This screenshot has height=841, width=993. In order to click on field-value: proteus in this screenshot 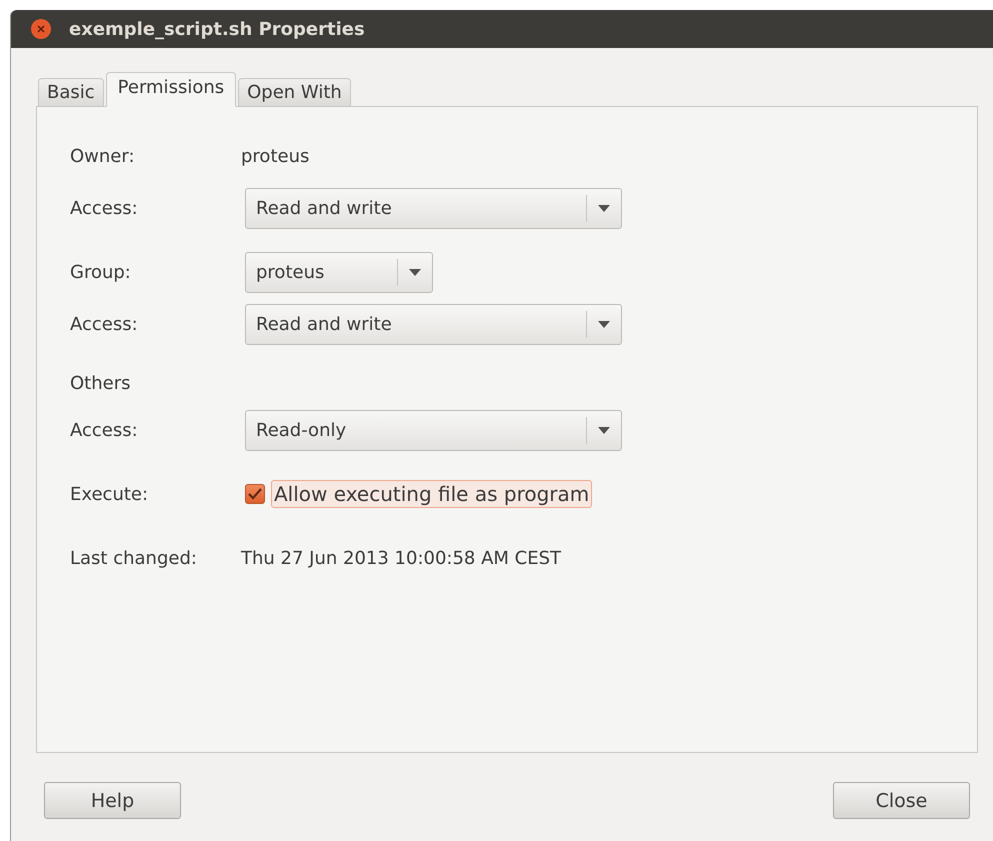, I will do `click(275, 156)`.